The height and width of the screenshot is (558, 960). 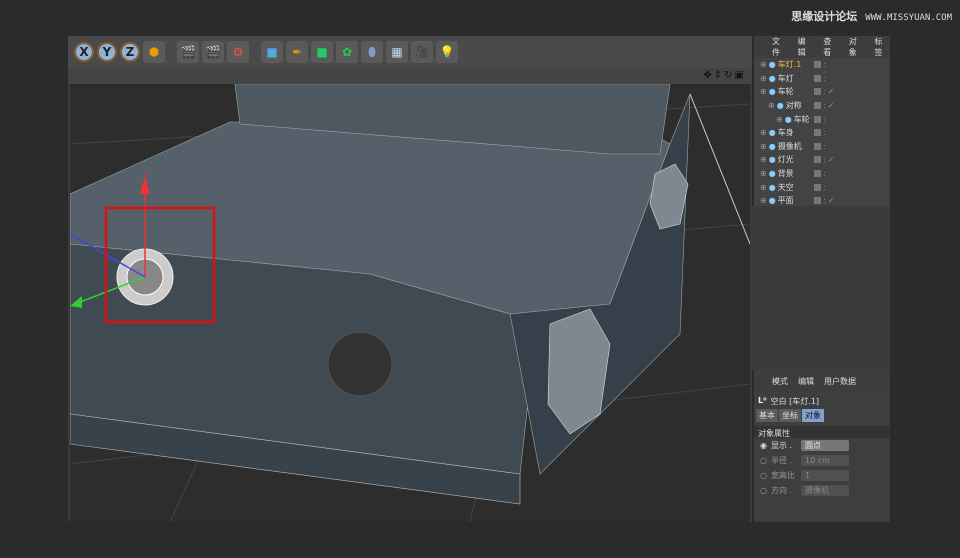 I want to click on object-row: ⊕ ● 车身:, so click(x=822, y=133).